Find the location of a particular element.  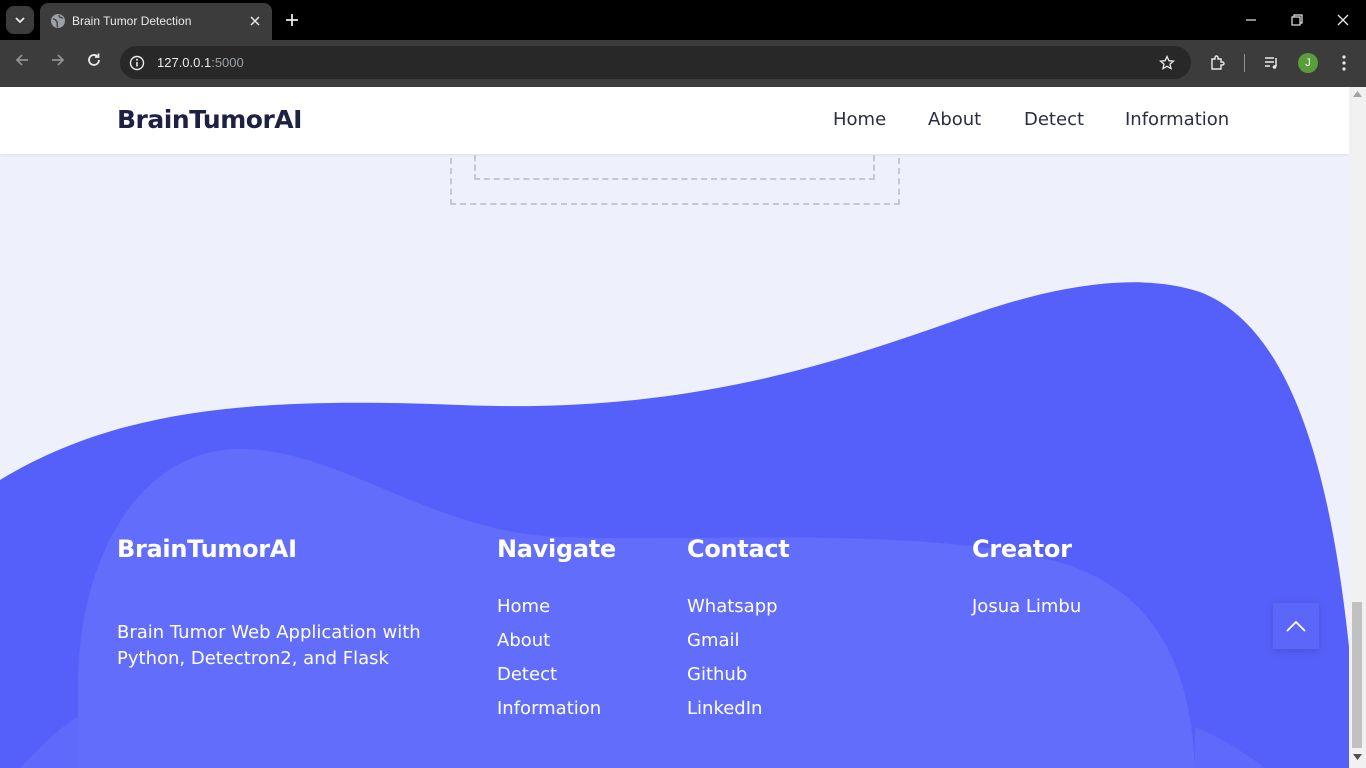

reload-button is located at coordinates (94, 60).